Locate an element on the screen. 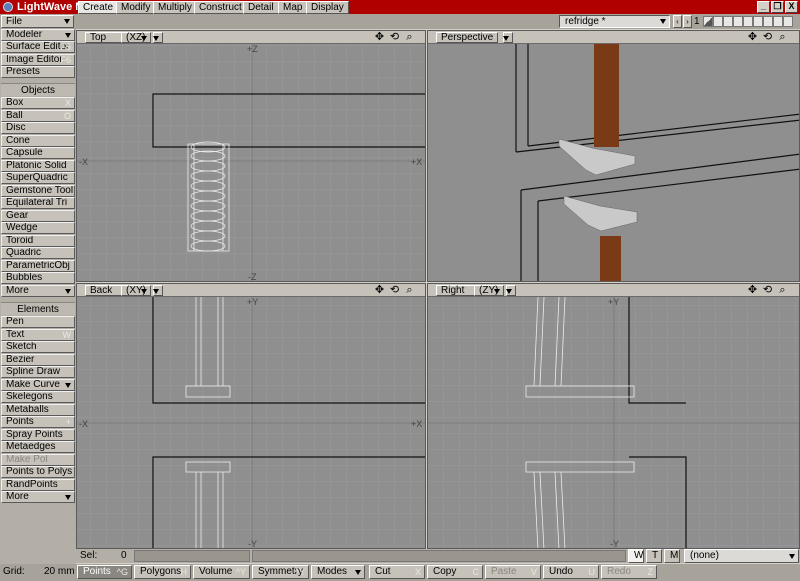 The width and height of the screenshot is (800, 581). volume-mode-button: Volume ^Y is located at coordinates (221, 572).